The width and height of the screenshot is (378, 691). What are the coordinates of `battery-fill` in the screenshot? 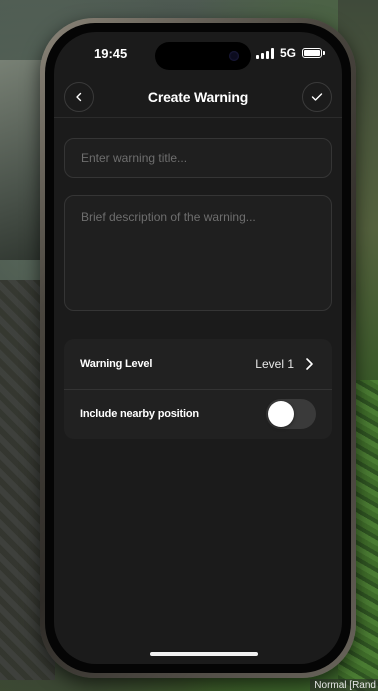 It's located at (312, 53).